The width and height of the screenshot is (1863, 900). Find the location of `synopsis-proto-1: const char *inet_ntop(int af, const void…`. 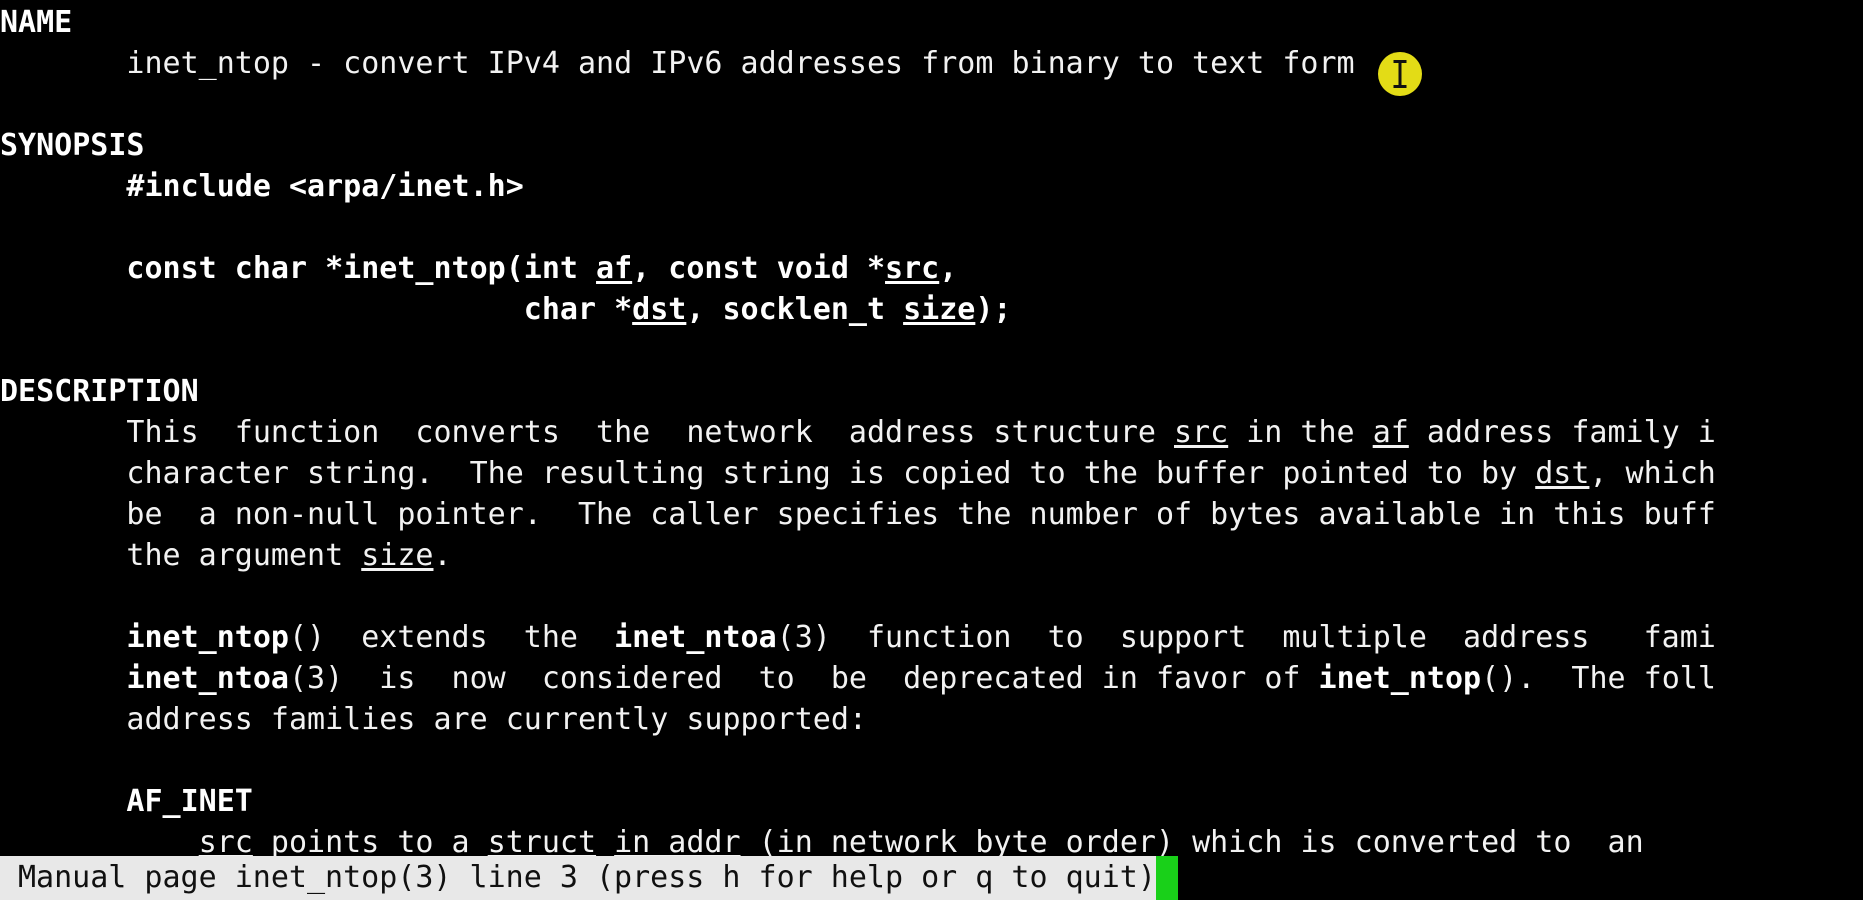

synopsis-proto-1: const char *inet_ntop(int af, const void… is located at coordinates (931, 268).